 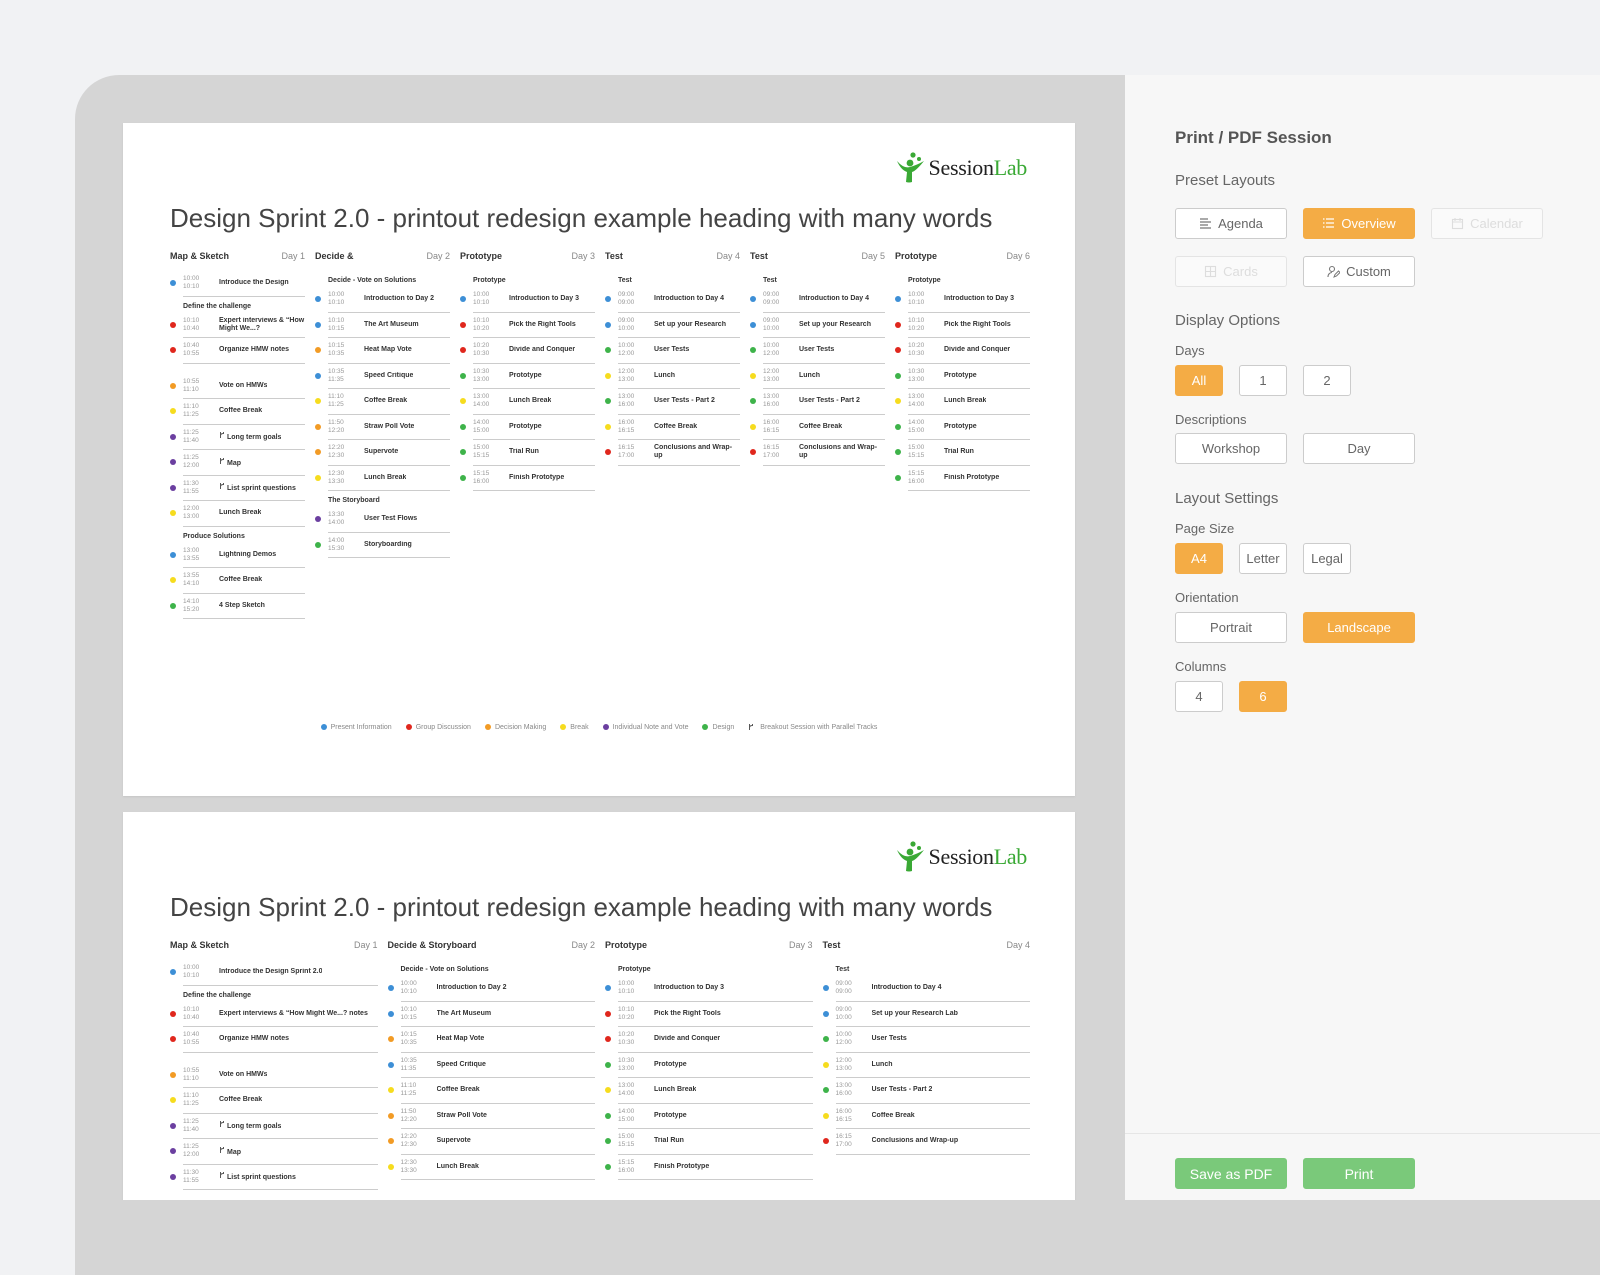 I want to click on page-size-letter-button: Letter, so click(x=1263, y=558).